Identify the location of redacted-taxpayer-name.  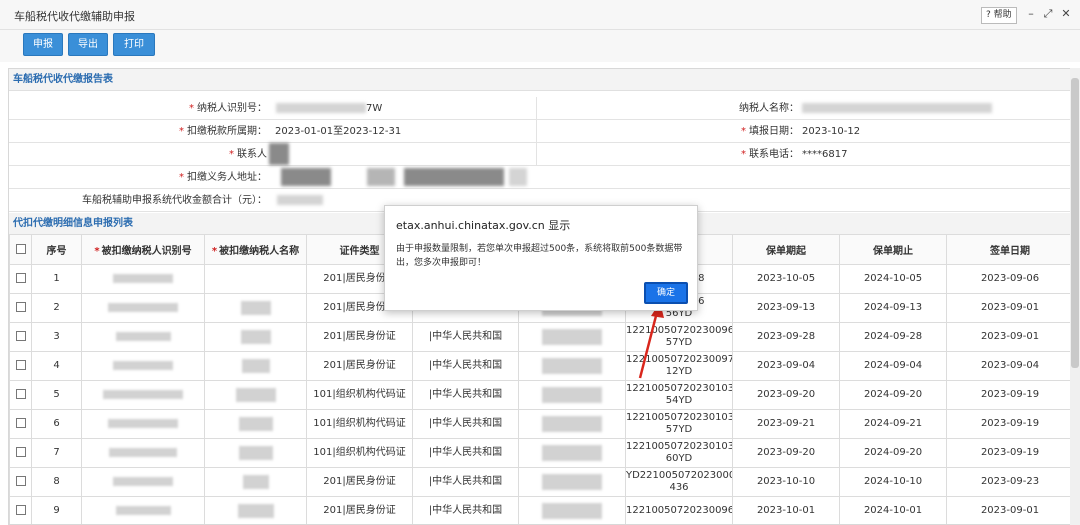
(897, 108).